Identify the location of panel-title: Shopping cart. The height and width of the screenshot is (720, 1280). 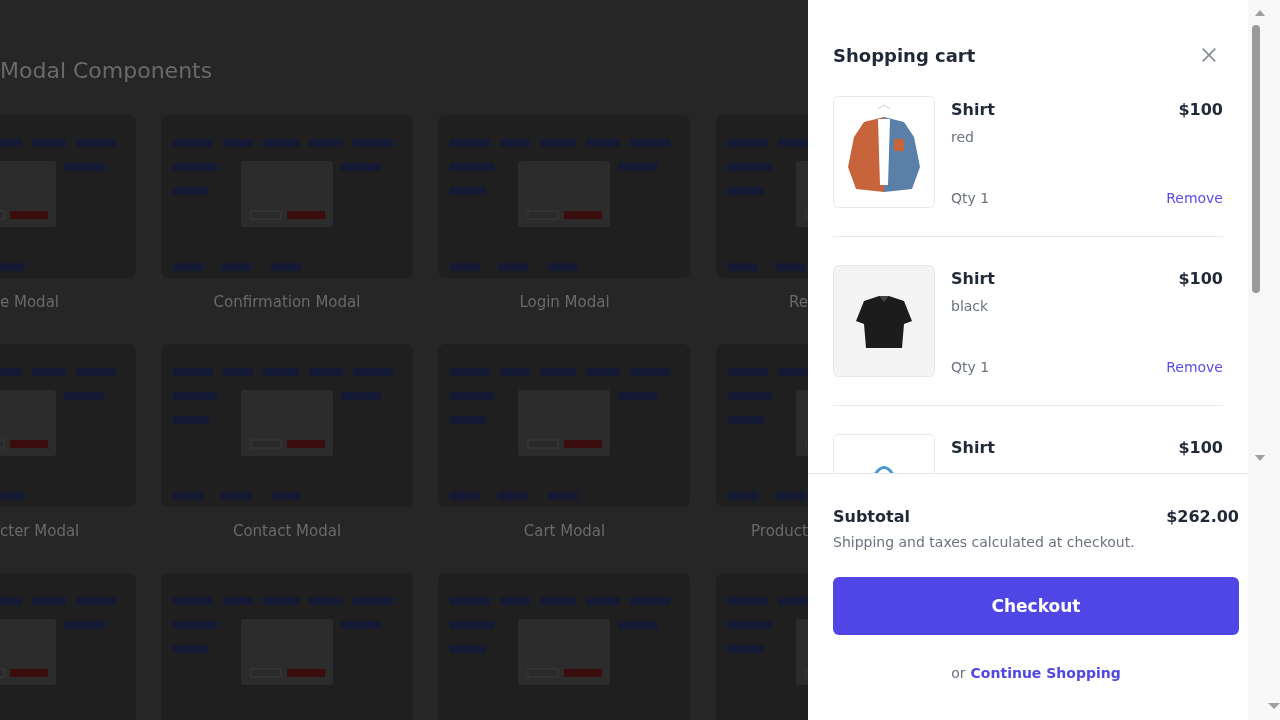
(904, 55).